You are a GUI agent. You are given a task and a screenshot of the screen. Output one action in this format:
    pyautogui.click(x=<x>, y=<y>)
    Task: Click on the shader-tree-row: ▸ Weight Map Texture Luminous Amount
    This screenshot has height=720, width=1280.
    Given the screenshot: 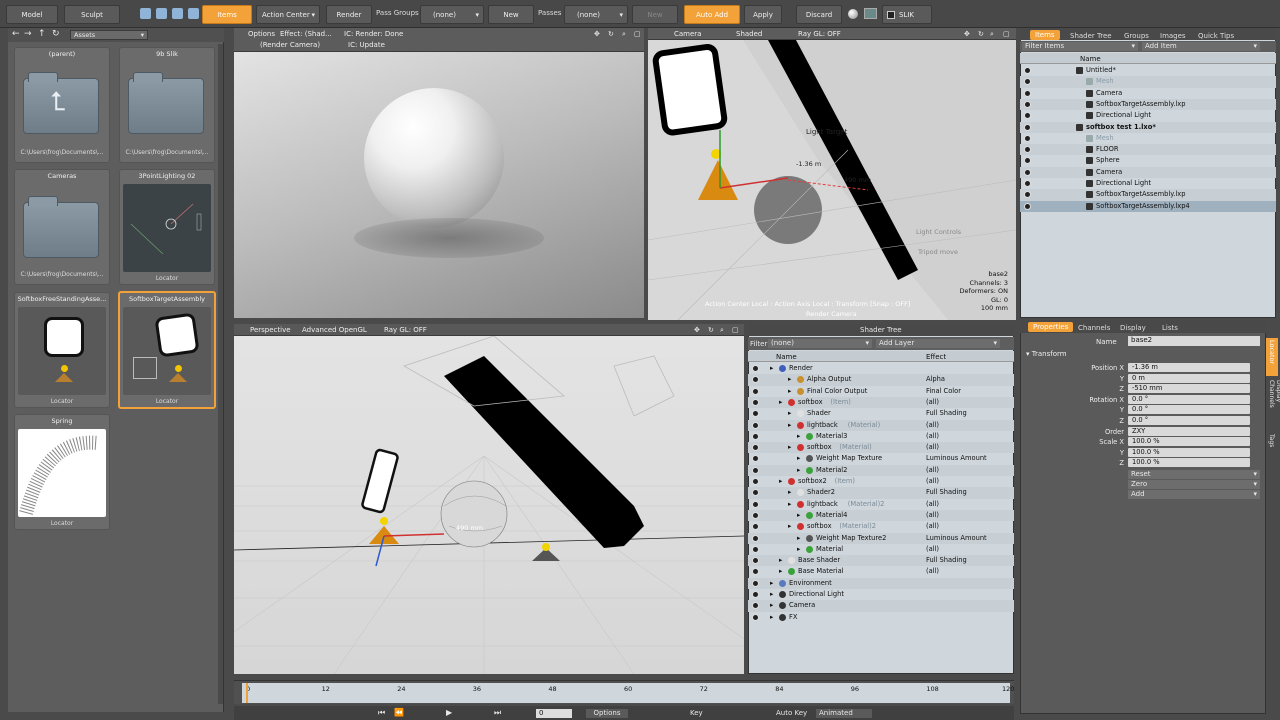 What is the action you would take?
    pyautogui.click(x=881, y=458)
    